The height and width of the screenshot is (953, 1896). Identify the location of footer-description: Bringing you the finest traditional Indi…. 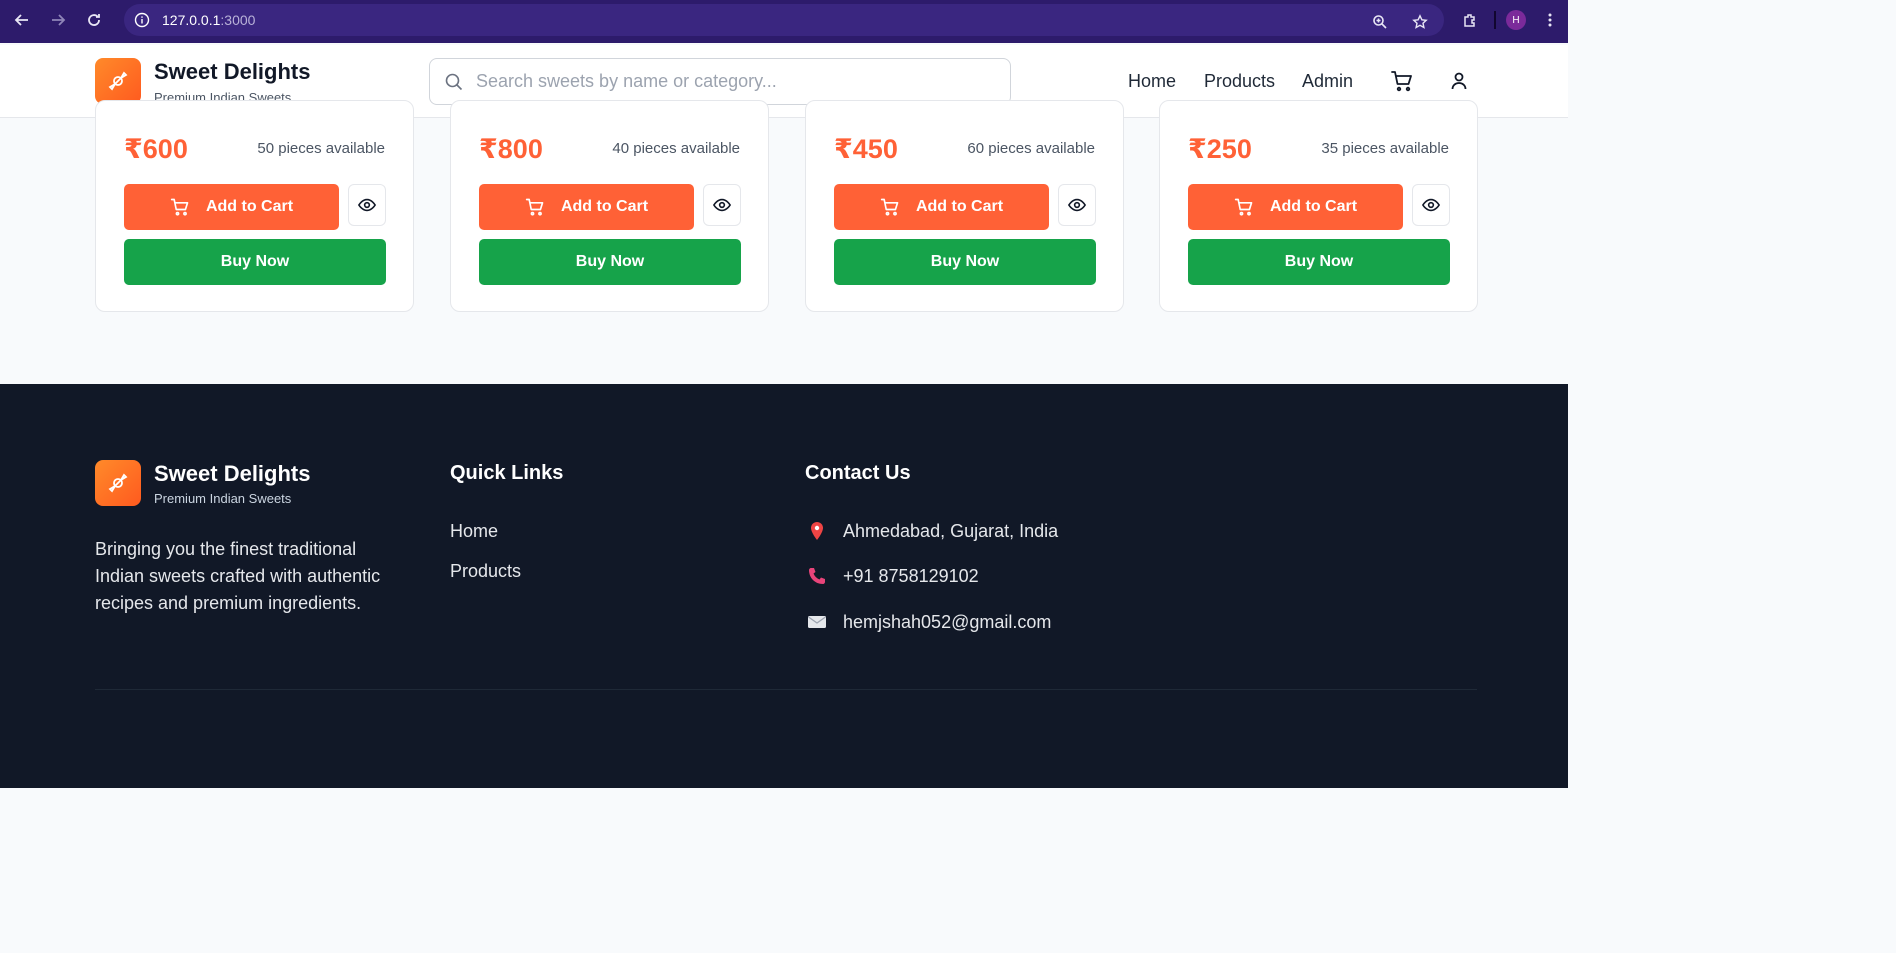
(238, 576).